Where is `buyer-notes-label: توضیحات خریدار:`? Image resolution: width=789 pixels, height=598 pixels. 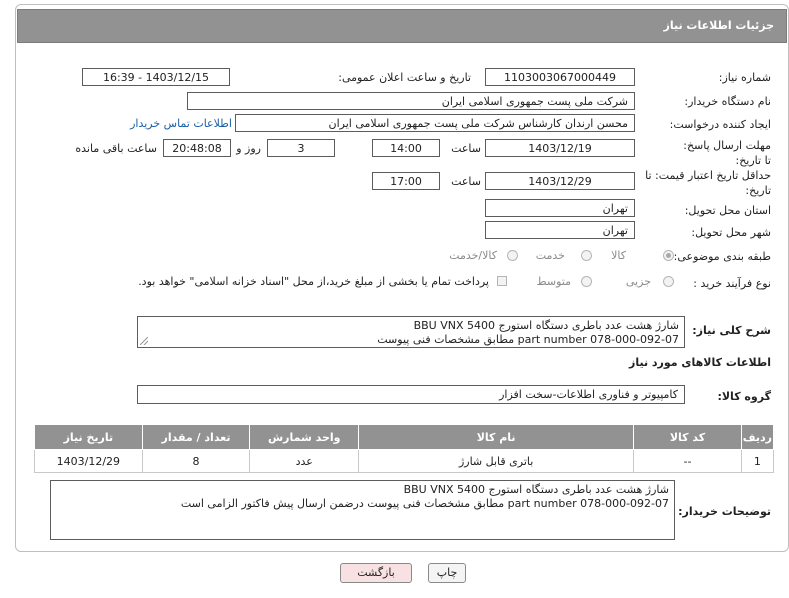 buyer-notes-label: توضیحات خریدار: is located at coordinates (724, 511).